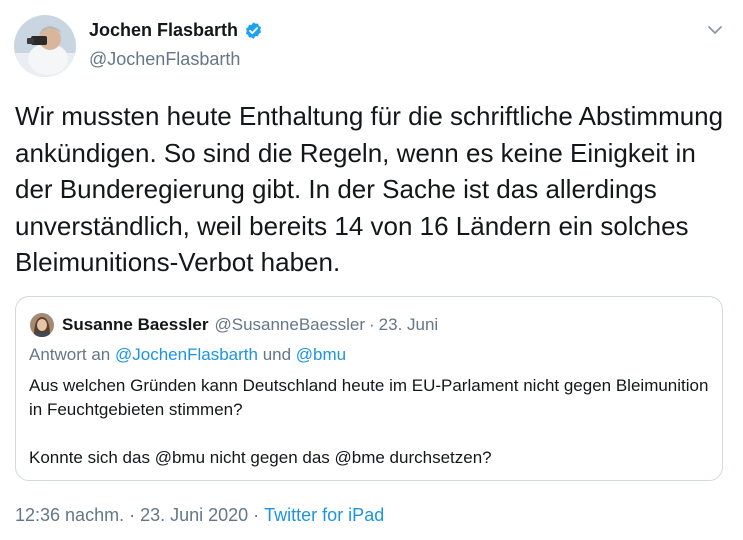 The width and height of the screenshot is (743, 540). I want to click on chevron-down-icon, so click(715, 30).